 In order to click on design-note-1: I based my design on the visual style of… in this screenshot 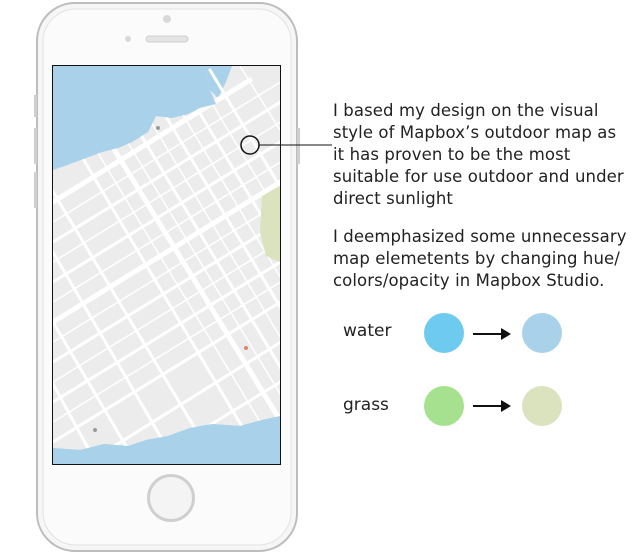, I will do `click(487, 155)`.